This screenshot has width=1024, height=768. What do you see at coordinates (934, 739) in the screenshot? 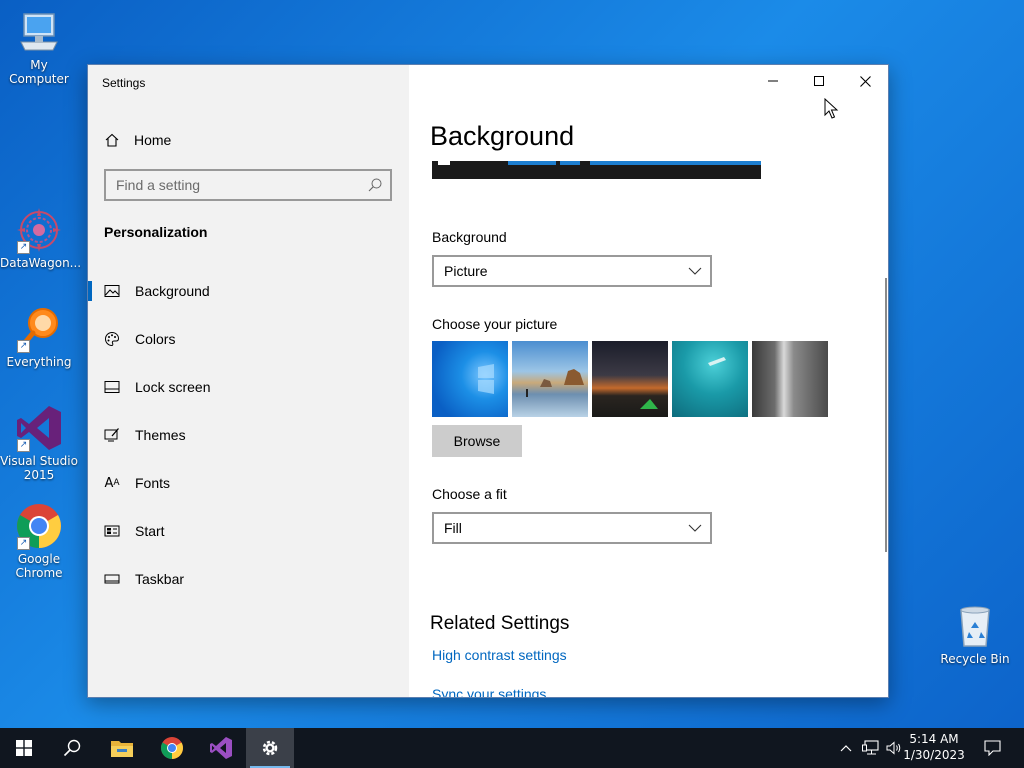
I see `clock-time: 5:14 AM` at bounding box center [934, 739].